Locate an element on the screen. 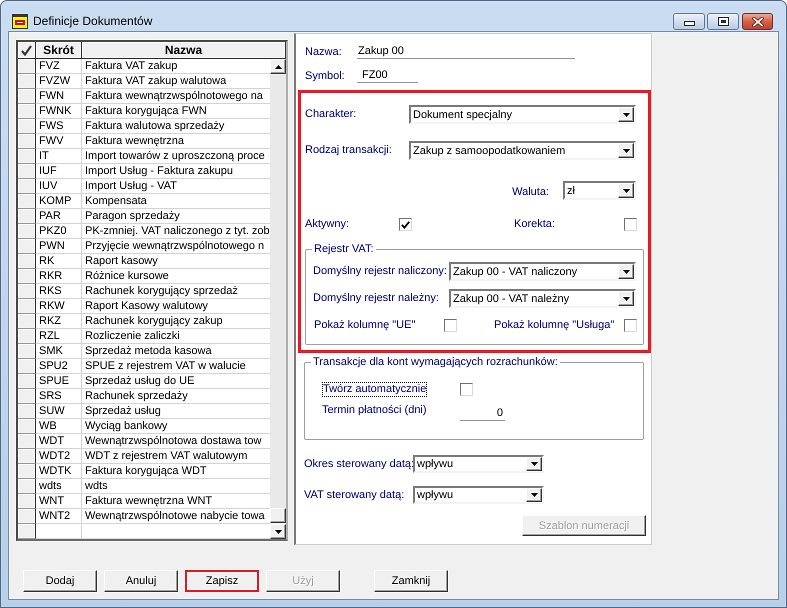 The image size is (787, 608). table-cell: Faktura walutowa sprzedaży is located at coordinates (176, 126).